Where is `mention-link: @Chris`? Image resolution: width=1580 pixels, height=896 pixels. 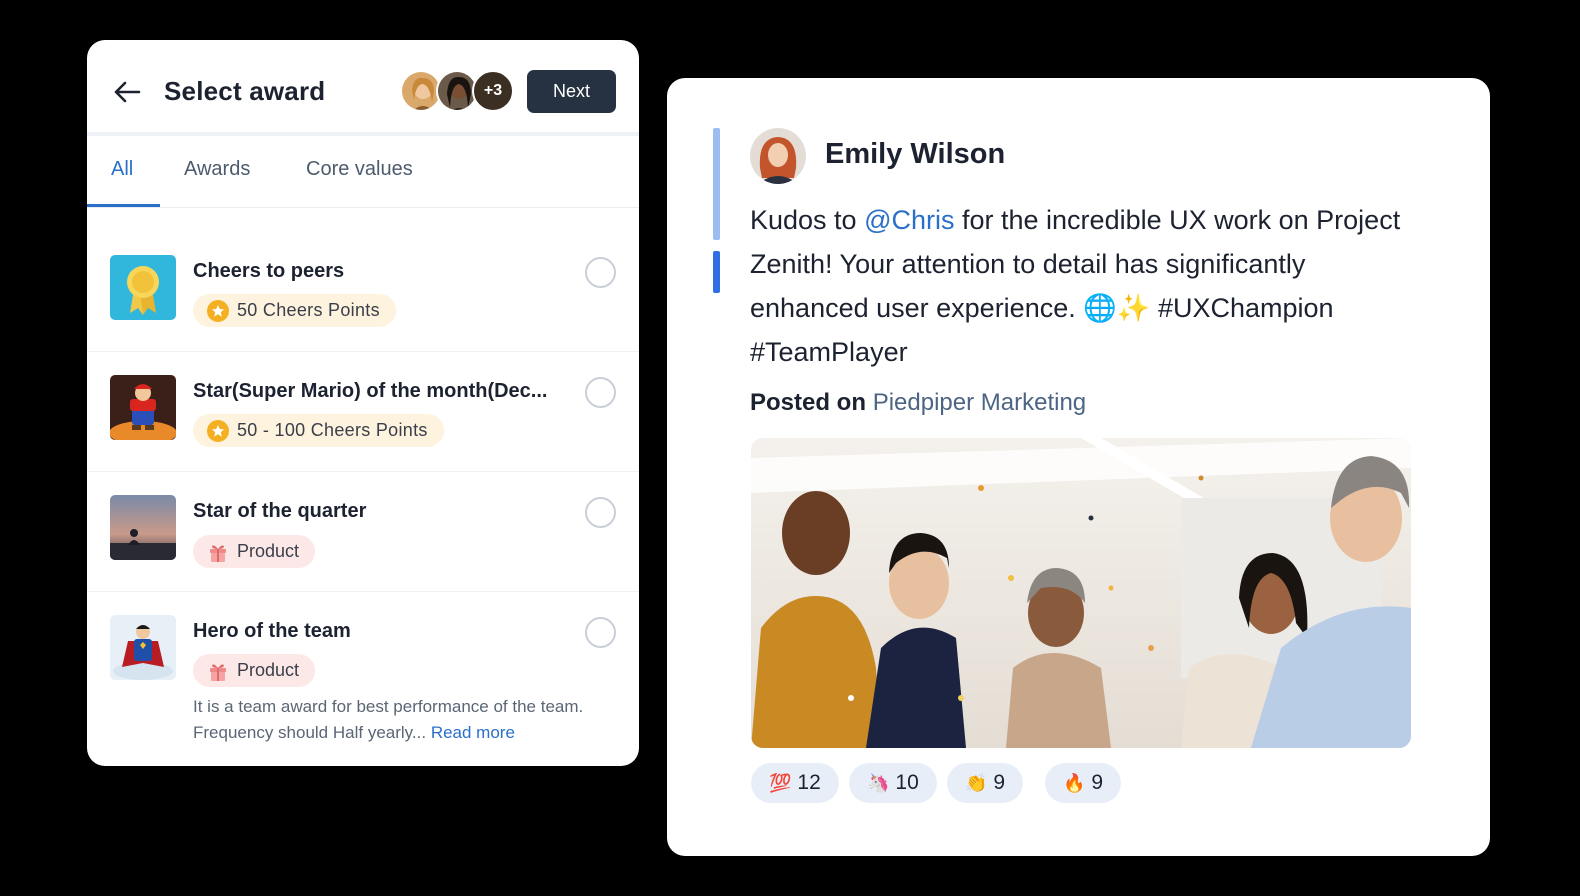
mention-link: @Chris is located at coordinates (909, 220).